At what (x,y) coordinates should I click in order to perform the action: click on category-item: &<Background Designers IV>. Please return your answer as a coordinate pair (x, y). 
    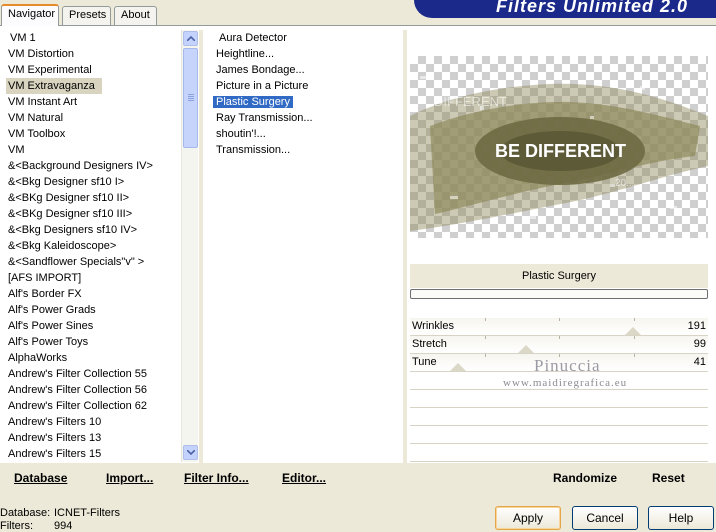
    Looking at the image, I should click on (90, 166).